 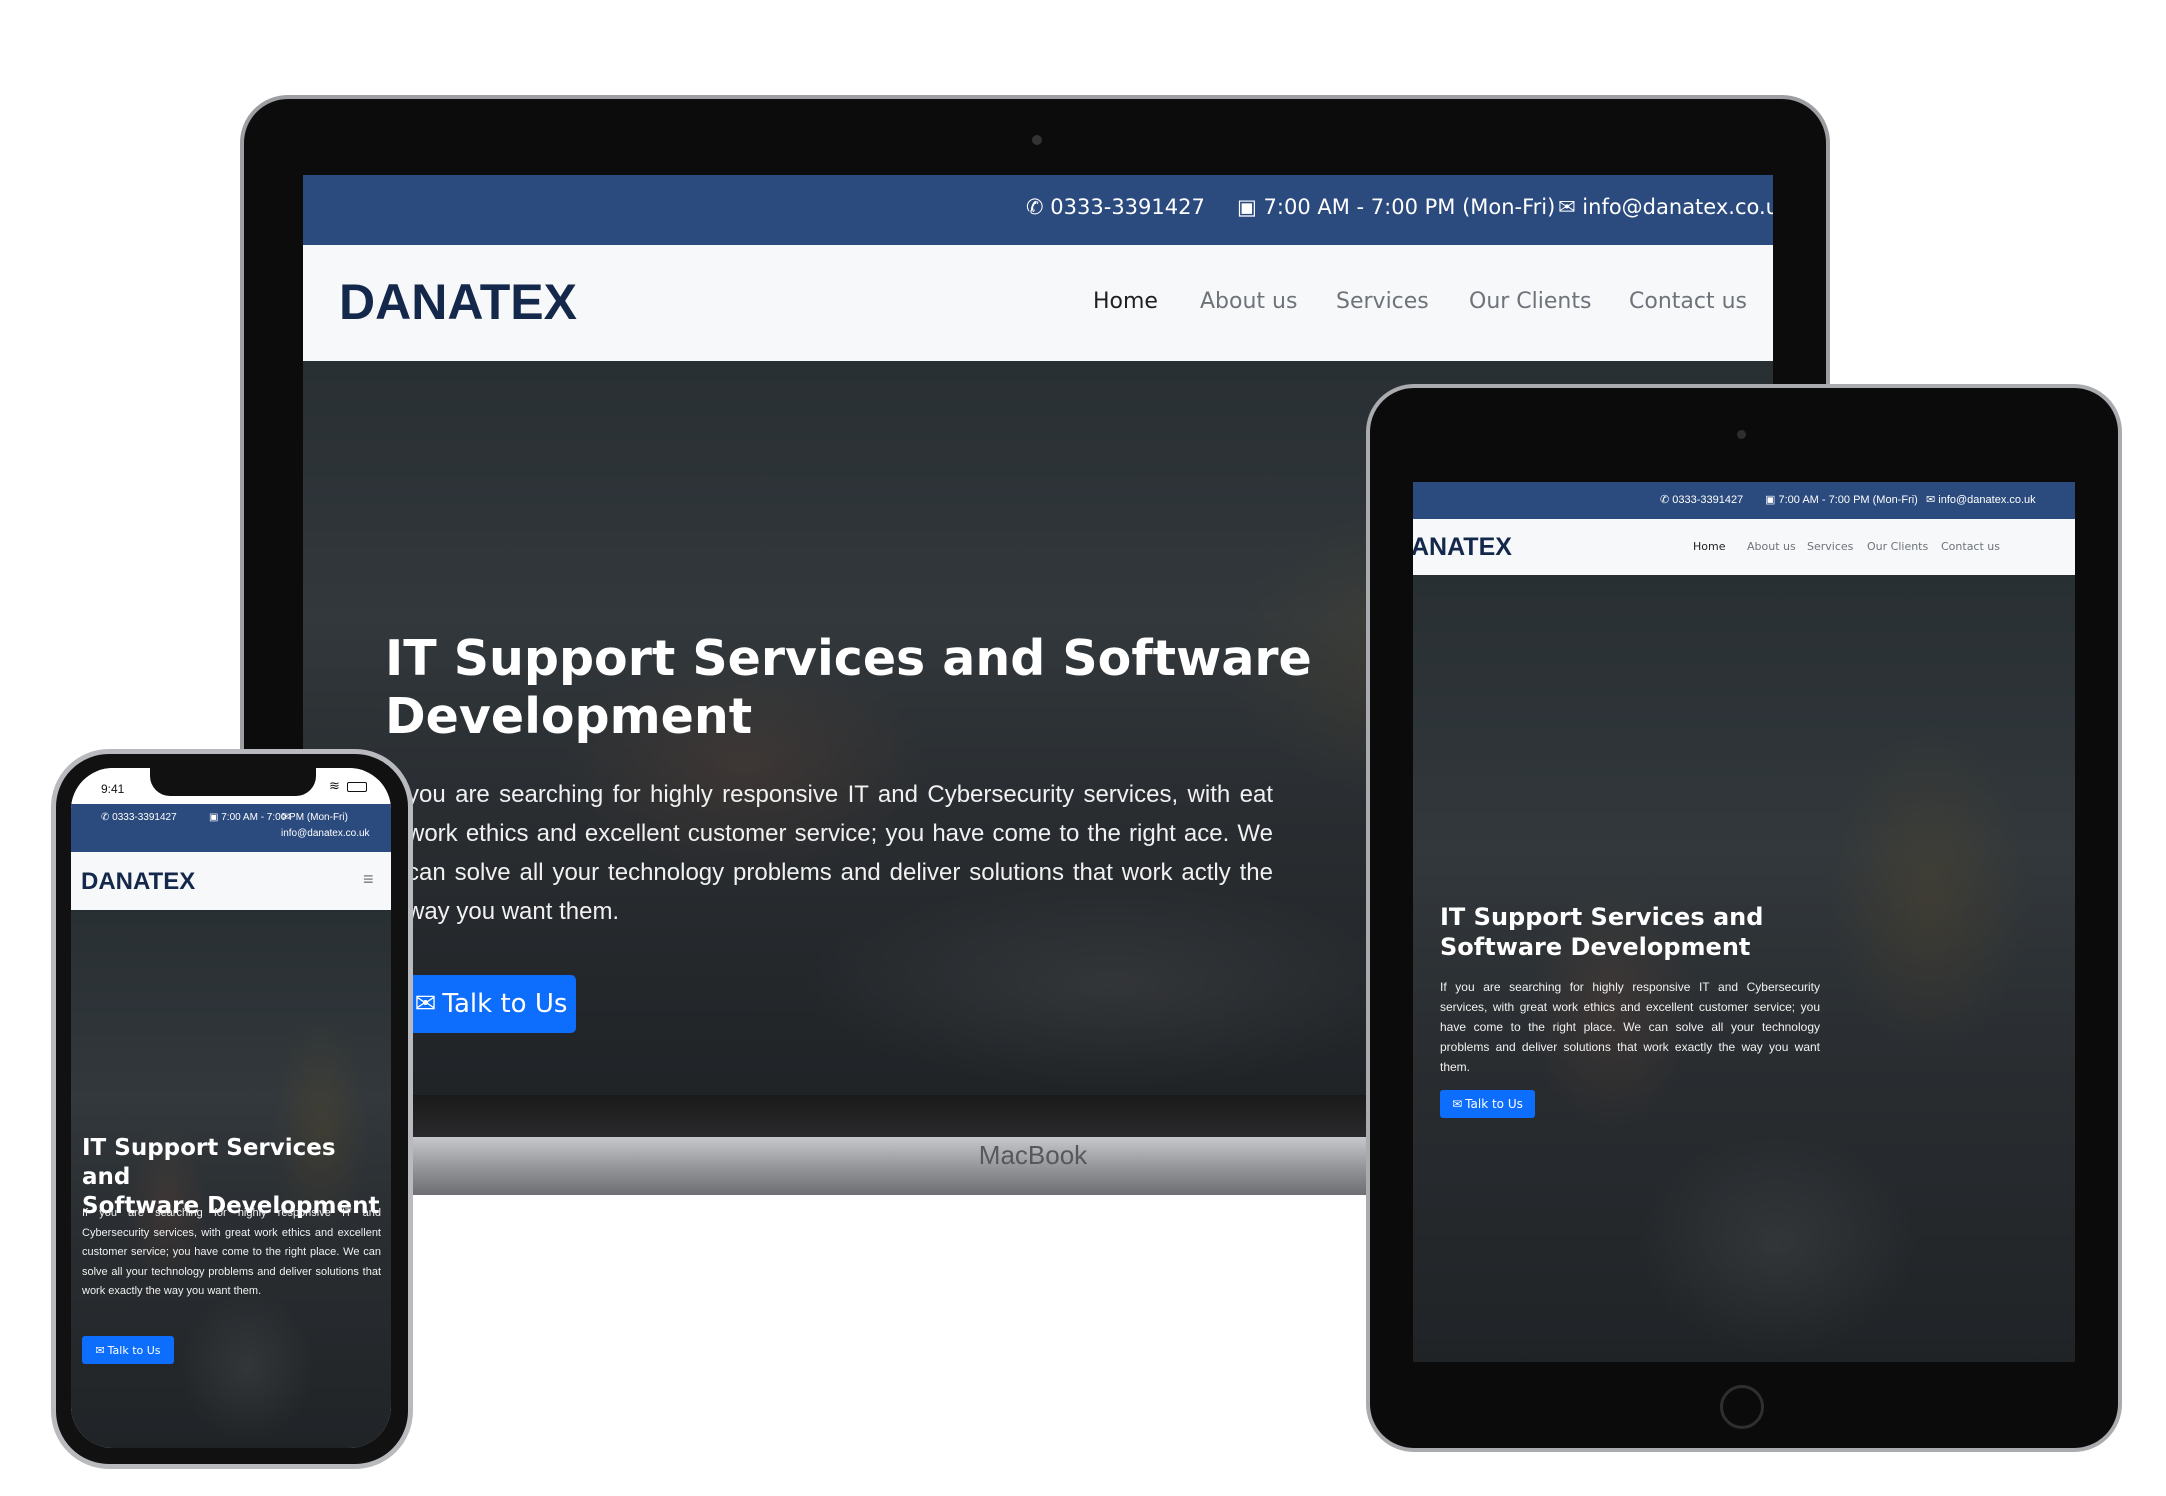 I want to click on nav-about: About us, so click(x=1248, y=301).